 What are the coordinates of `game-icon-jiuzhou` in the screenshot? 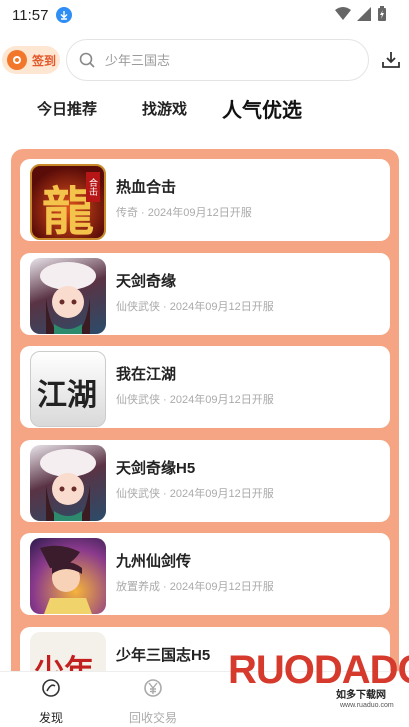 It's located at (68, 576).